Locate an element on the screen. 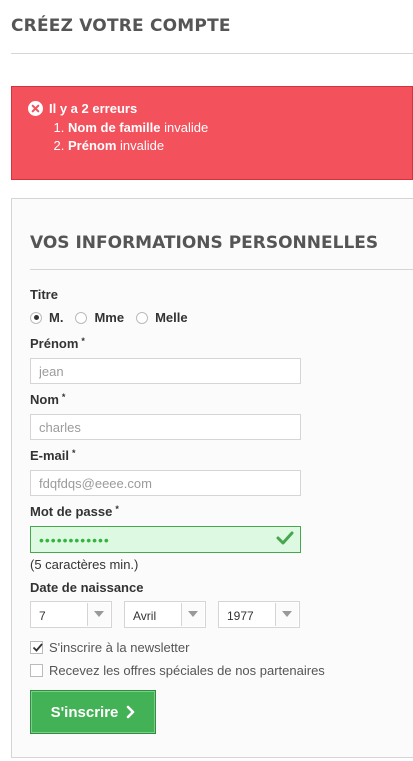 The height and width of the screenshot is (761, 413). nom-field is located at coordinates (165, 427).